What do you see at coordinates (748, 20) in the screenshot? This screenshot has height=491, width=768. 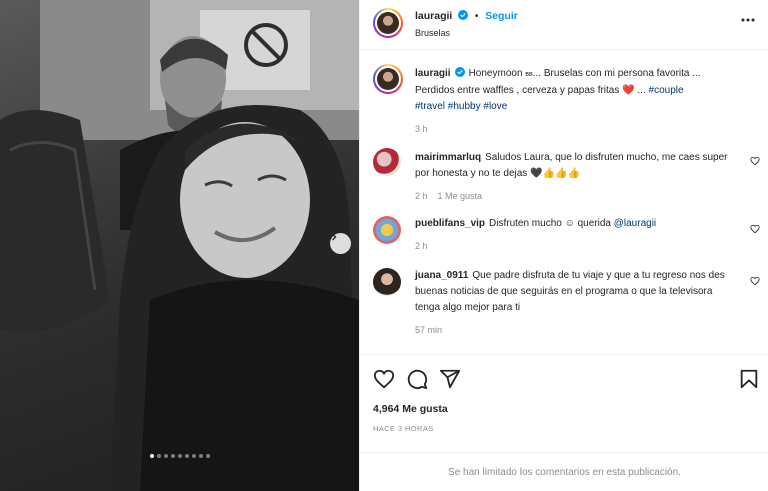 I see `more-options-icon` at bounding box center [748, 20].